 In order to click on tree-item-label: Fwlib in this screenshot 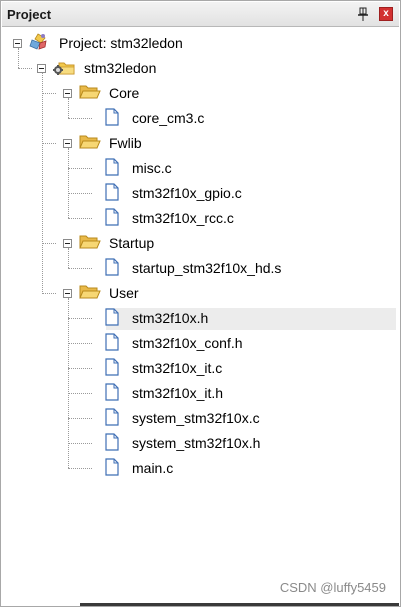, I will do `click(125, 143)`.